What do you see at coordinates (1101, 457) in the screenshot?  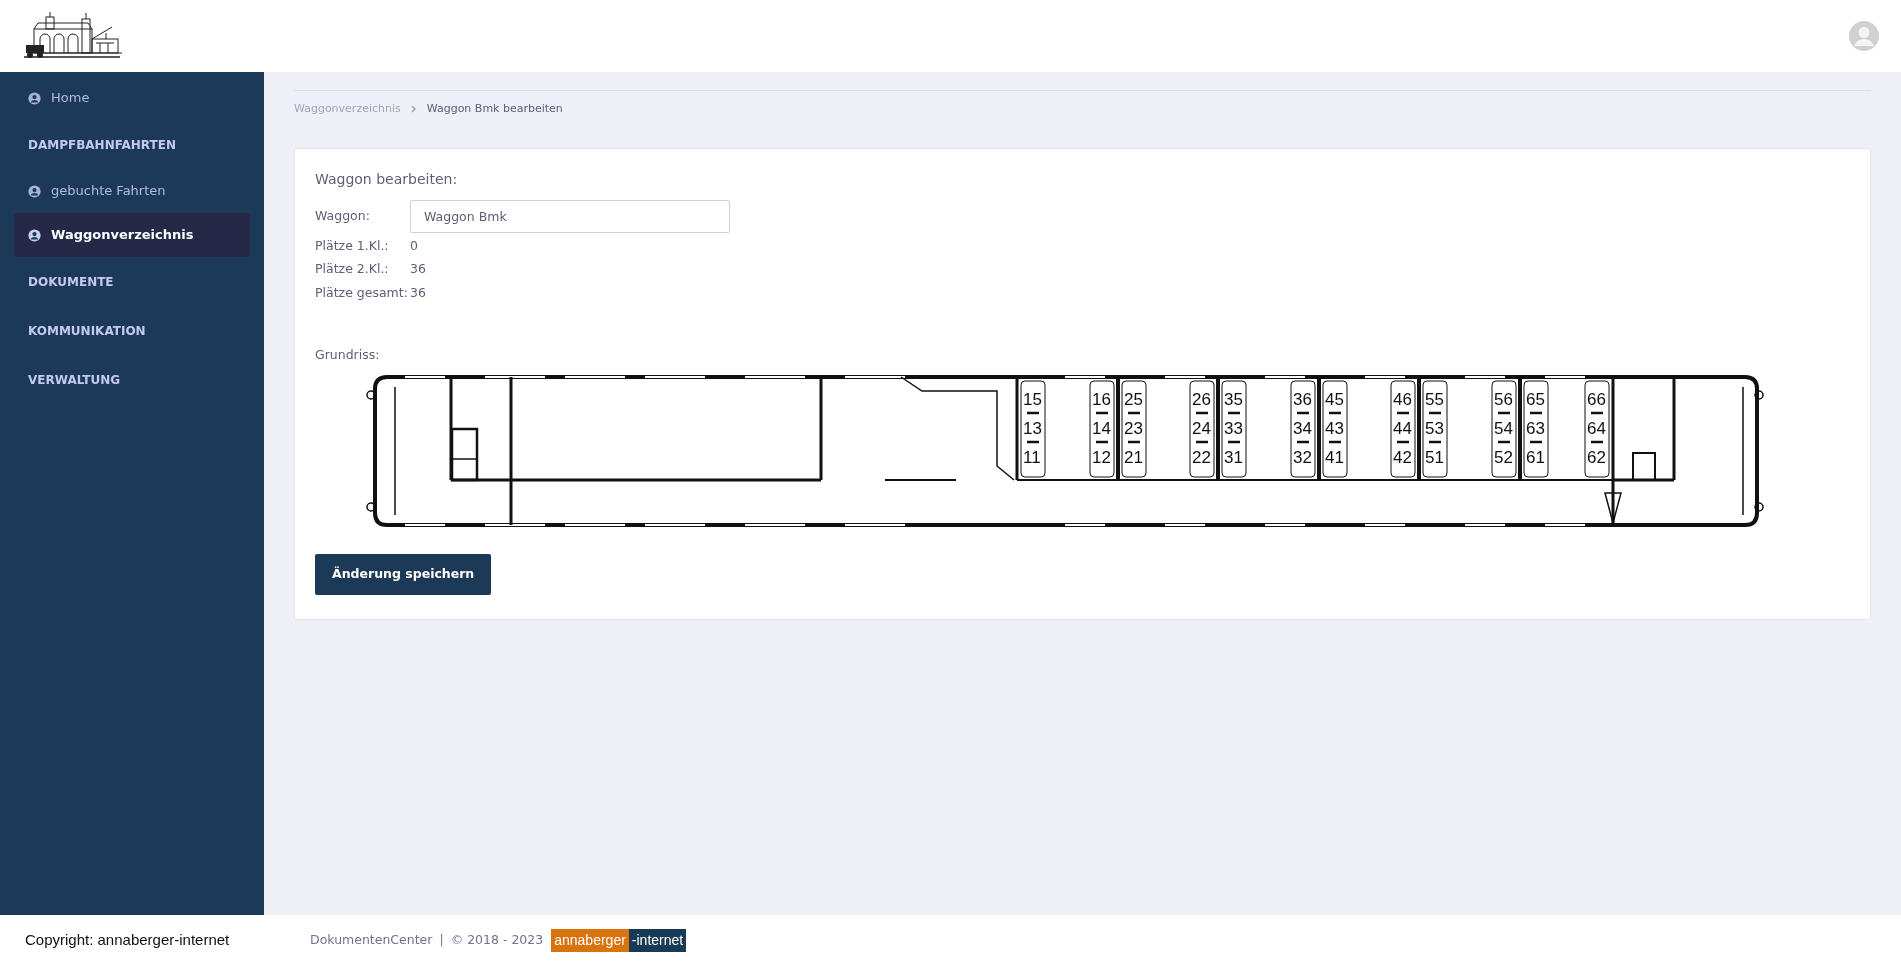 I see `seat-number: 12` at bounding box center [1101, 457].